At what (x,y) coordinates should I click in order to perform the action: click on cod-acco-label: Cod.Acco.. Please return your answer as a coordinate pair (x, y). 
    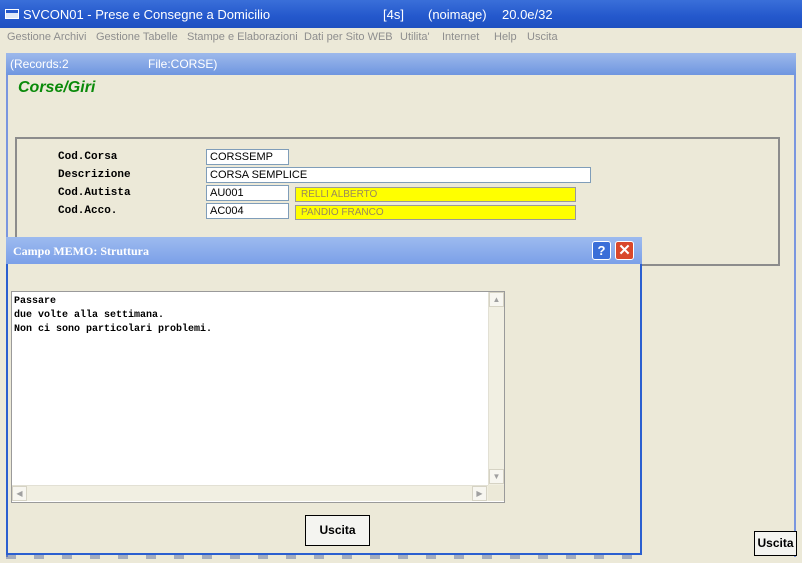
    Looking at the image, I should click on (88, 211).